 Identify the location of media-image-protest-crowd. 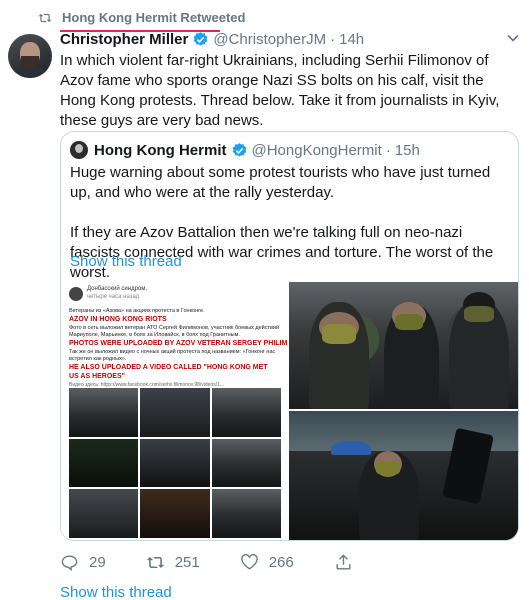
(403, 475).